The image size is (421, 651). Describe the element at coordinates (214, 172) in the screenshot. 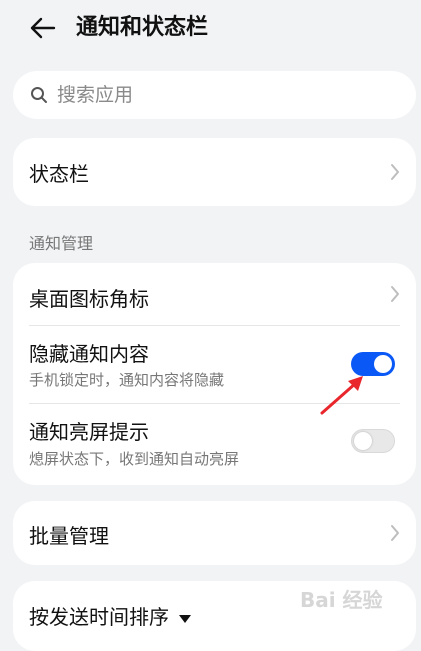

I see `status-bar-card: 状态栏` at that location.